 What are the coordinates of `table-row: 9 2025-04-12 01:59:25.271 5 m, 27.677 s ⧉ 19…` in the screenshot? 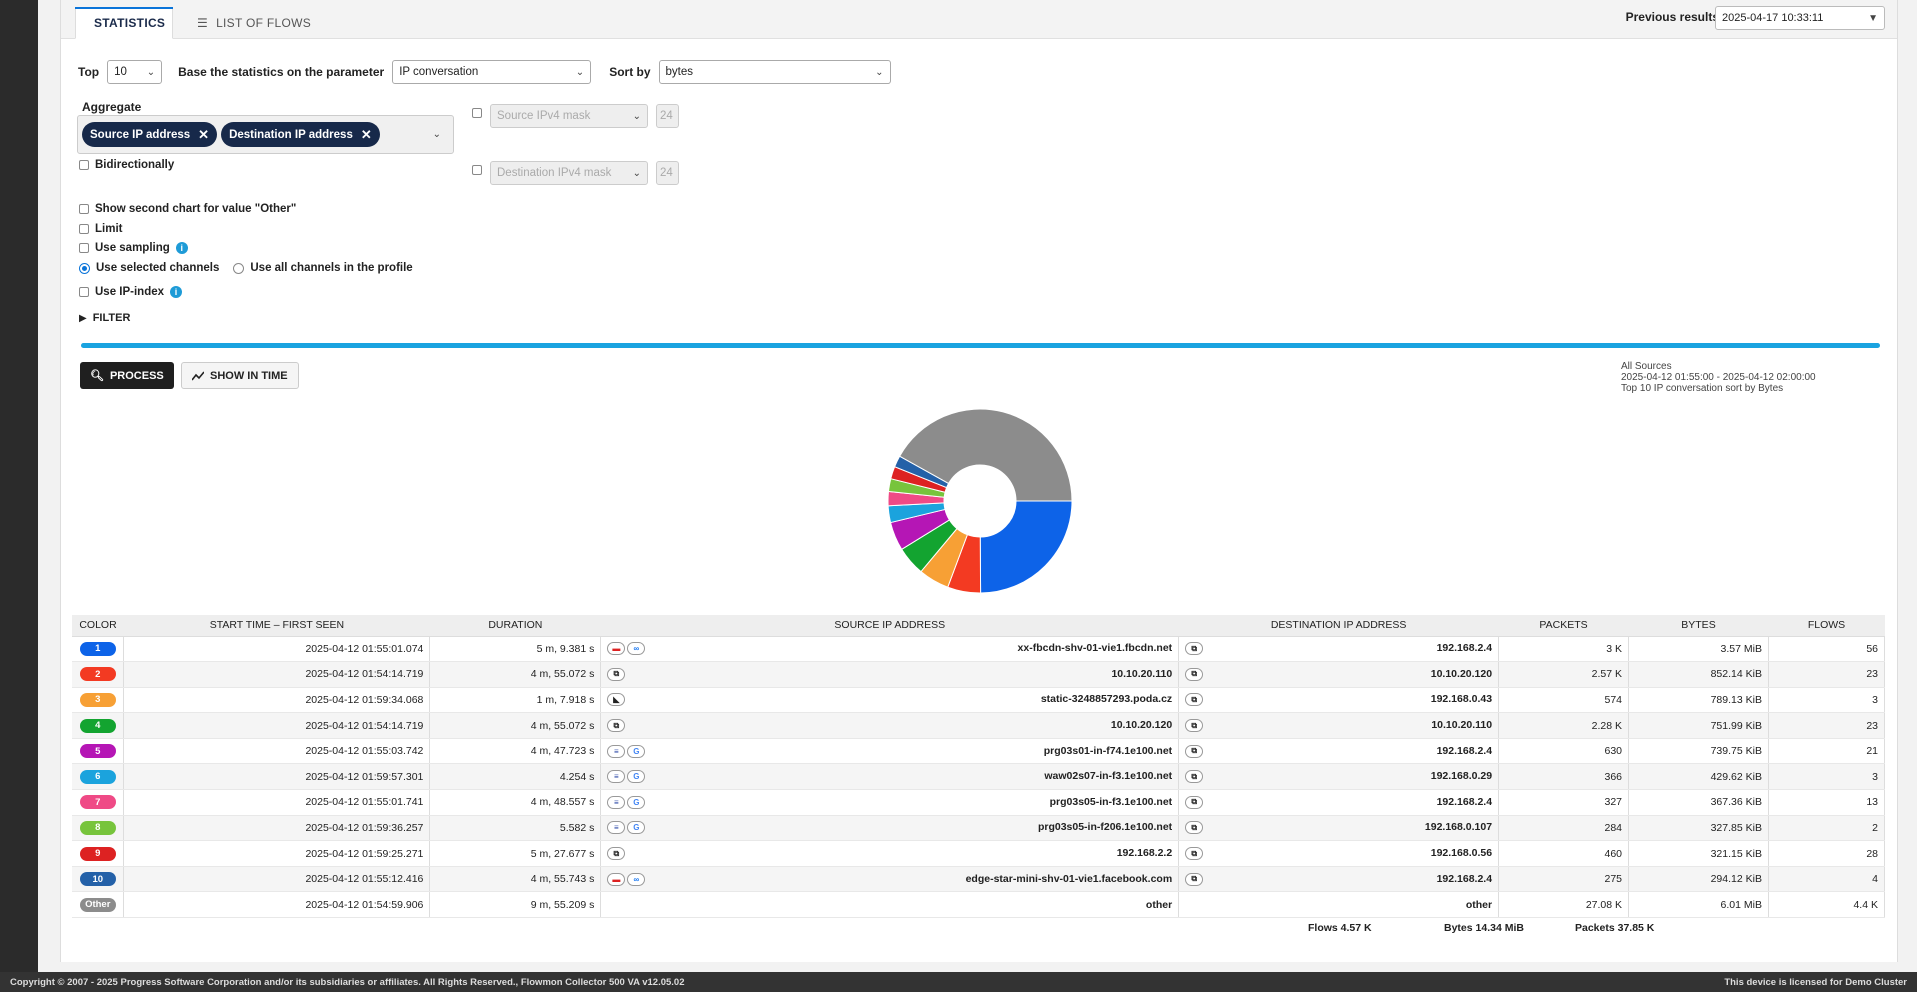 It's located at (979, 853).